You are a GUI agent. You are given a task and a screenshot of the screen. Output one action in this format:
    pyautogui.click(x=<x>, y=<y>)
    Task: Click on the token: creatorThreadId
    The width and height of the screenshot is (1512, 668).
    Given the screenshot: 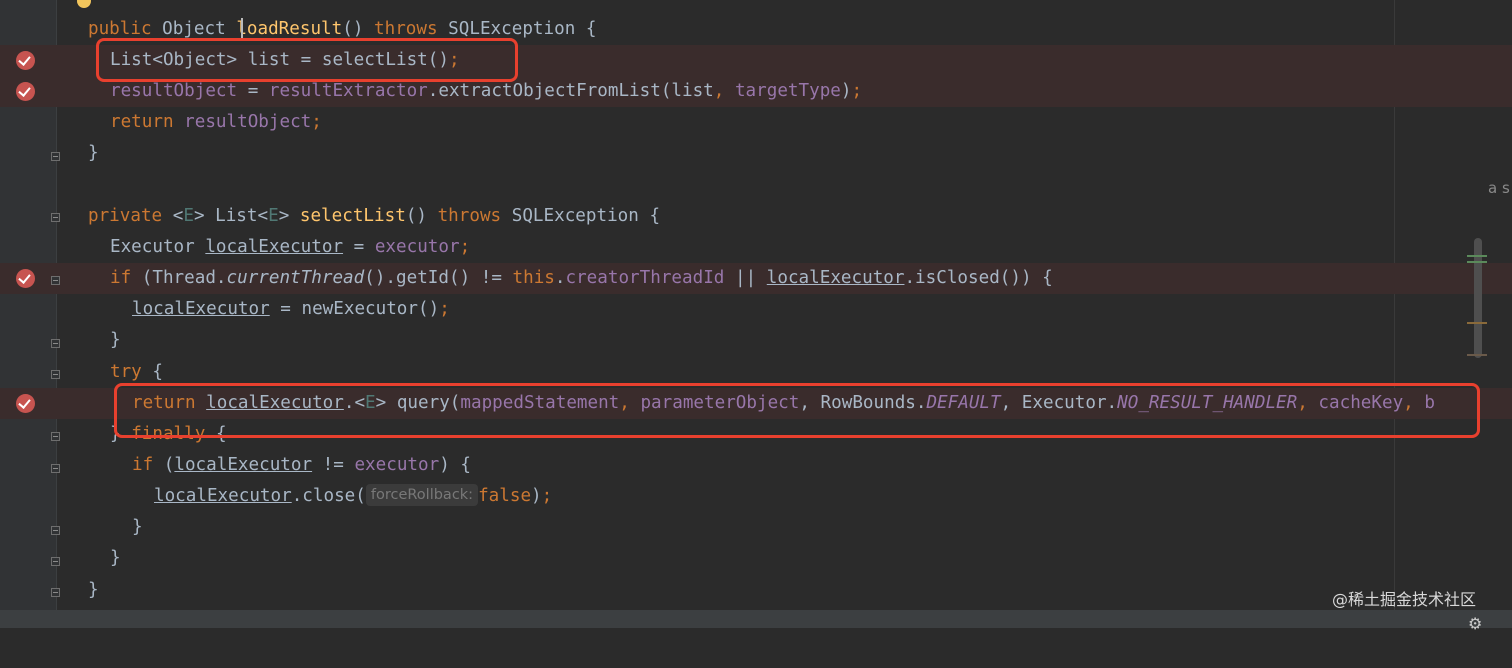 What is the action you would take?
    pyautogui.click(x=645, y=278)
    